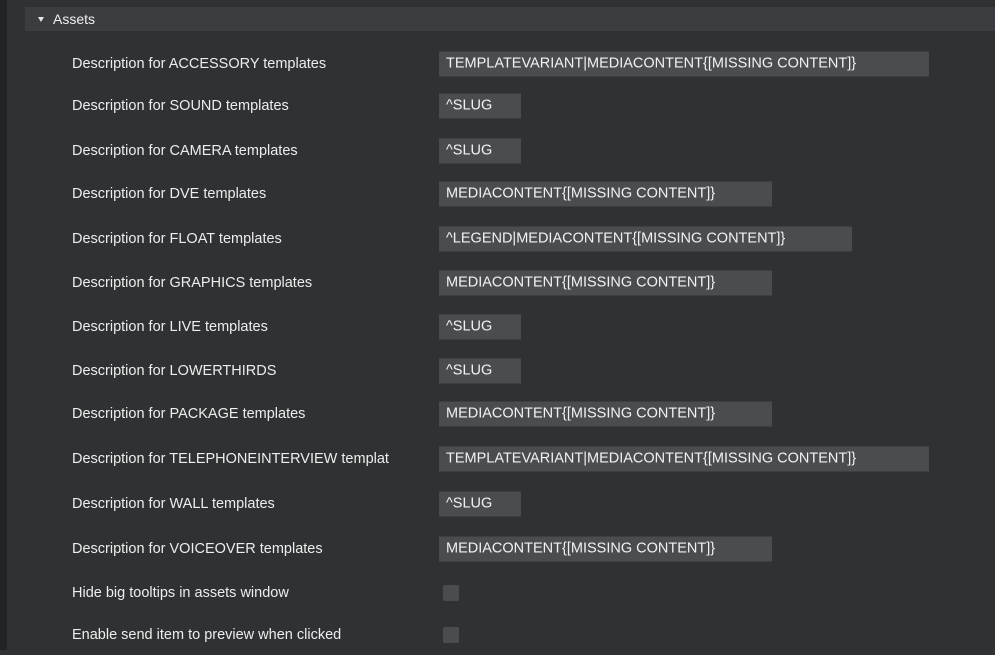  I want to click on left-border, so click(3, 325).